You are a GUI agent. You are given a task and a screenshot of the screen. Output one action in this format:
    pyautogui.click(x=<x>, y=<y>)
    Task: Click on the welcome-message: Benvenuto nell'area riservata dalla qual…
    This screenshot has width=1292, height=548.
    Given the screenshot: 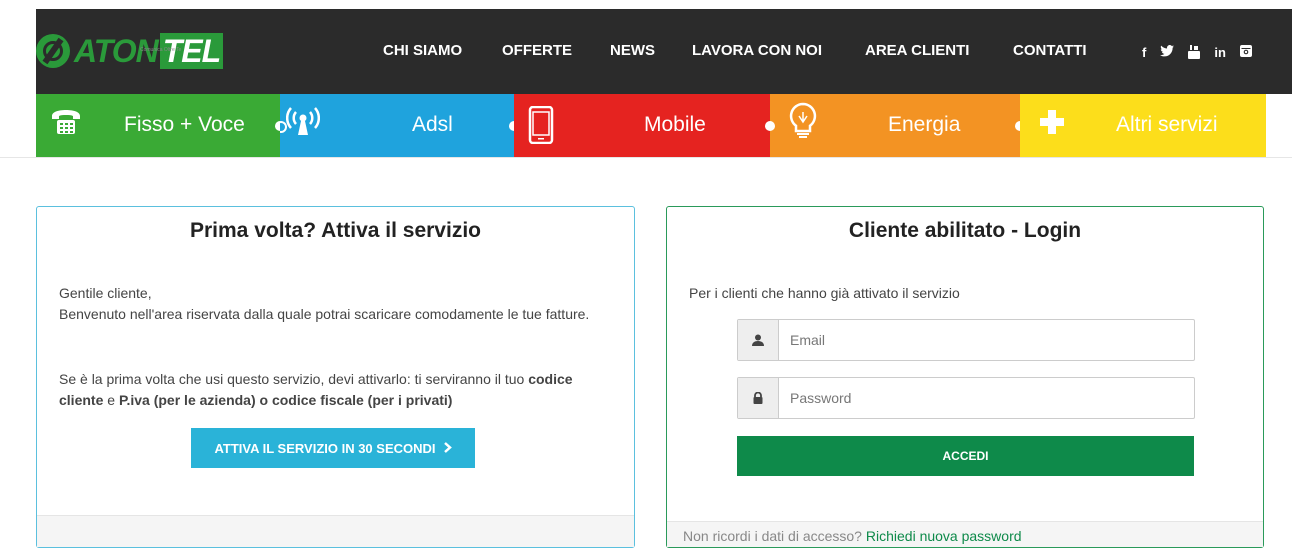 What is the action you would take?
    pyautogui.click(x=324, y=314)
    